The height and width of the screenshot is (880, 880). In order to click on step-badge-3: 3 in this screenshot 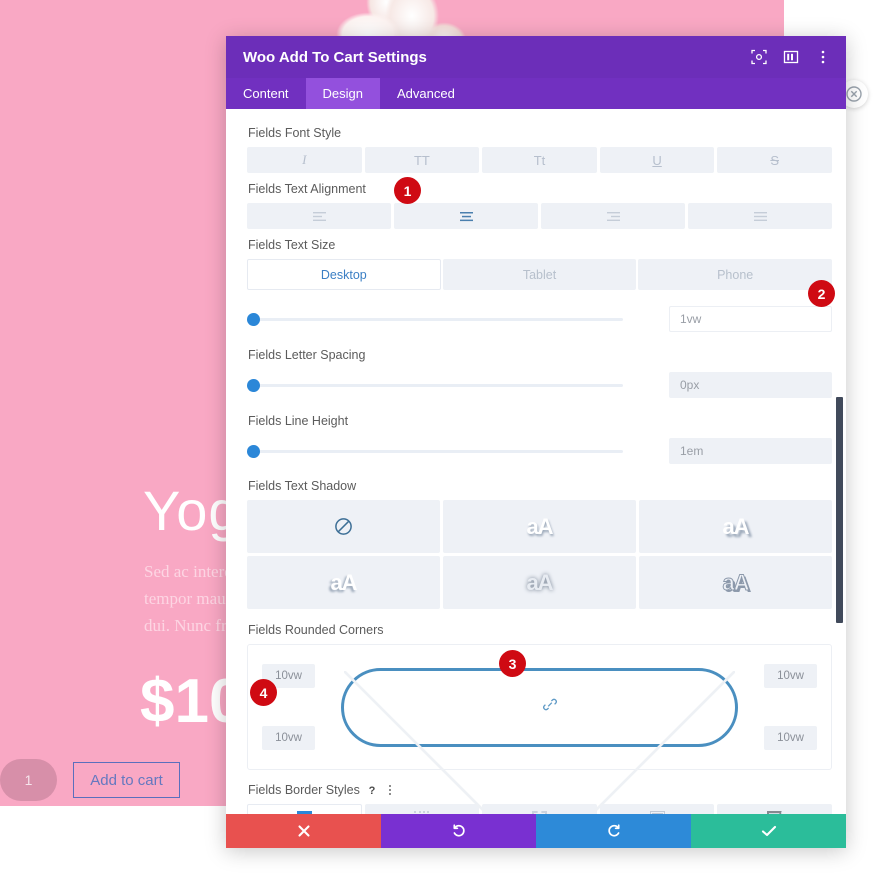, I will do `click(512, 663)`.